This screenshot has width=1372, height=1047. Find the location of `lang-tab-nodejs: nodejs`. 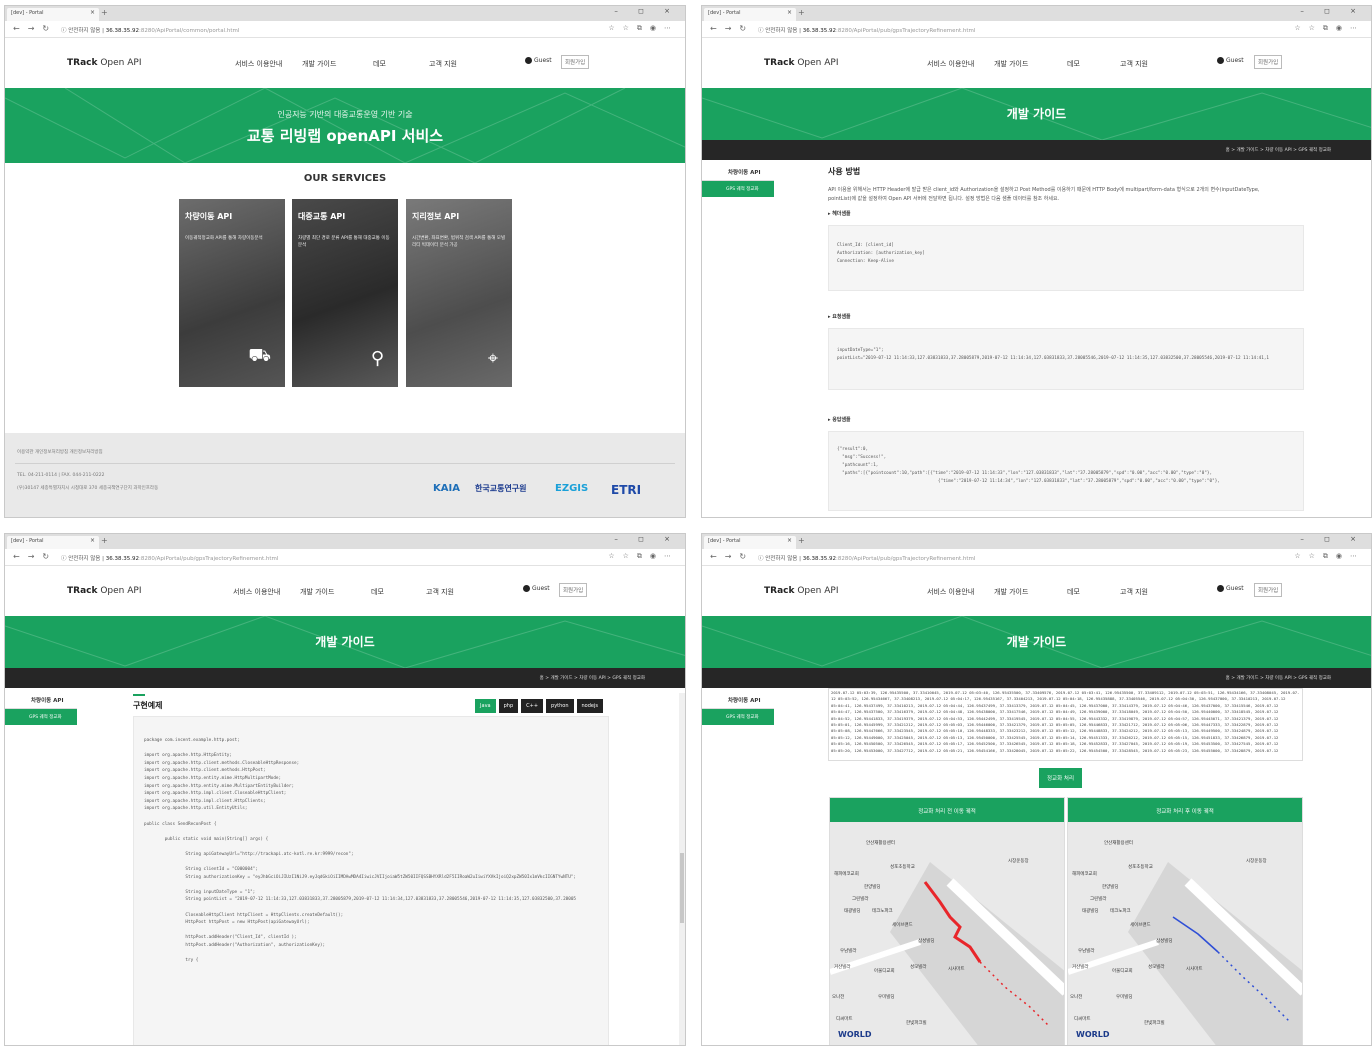

lang-tab-nodejs: nodejs is located at coordinates (589, 706).